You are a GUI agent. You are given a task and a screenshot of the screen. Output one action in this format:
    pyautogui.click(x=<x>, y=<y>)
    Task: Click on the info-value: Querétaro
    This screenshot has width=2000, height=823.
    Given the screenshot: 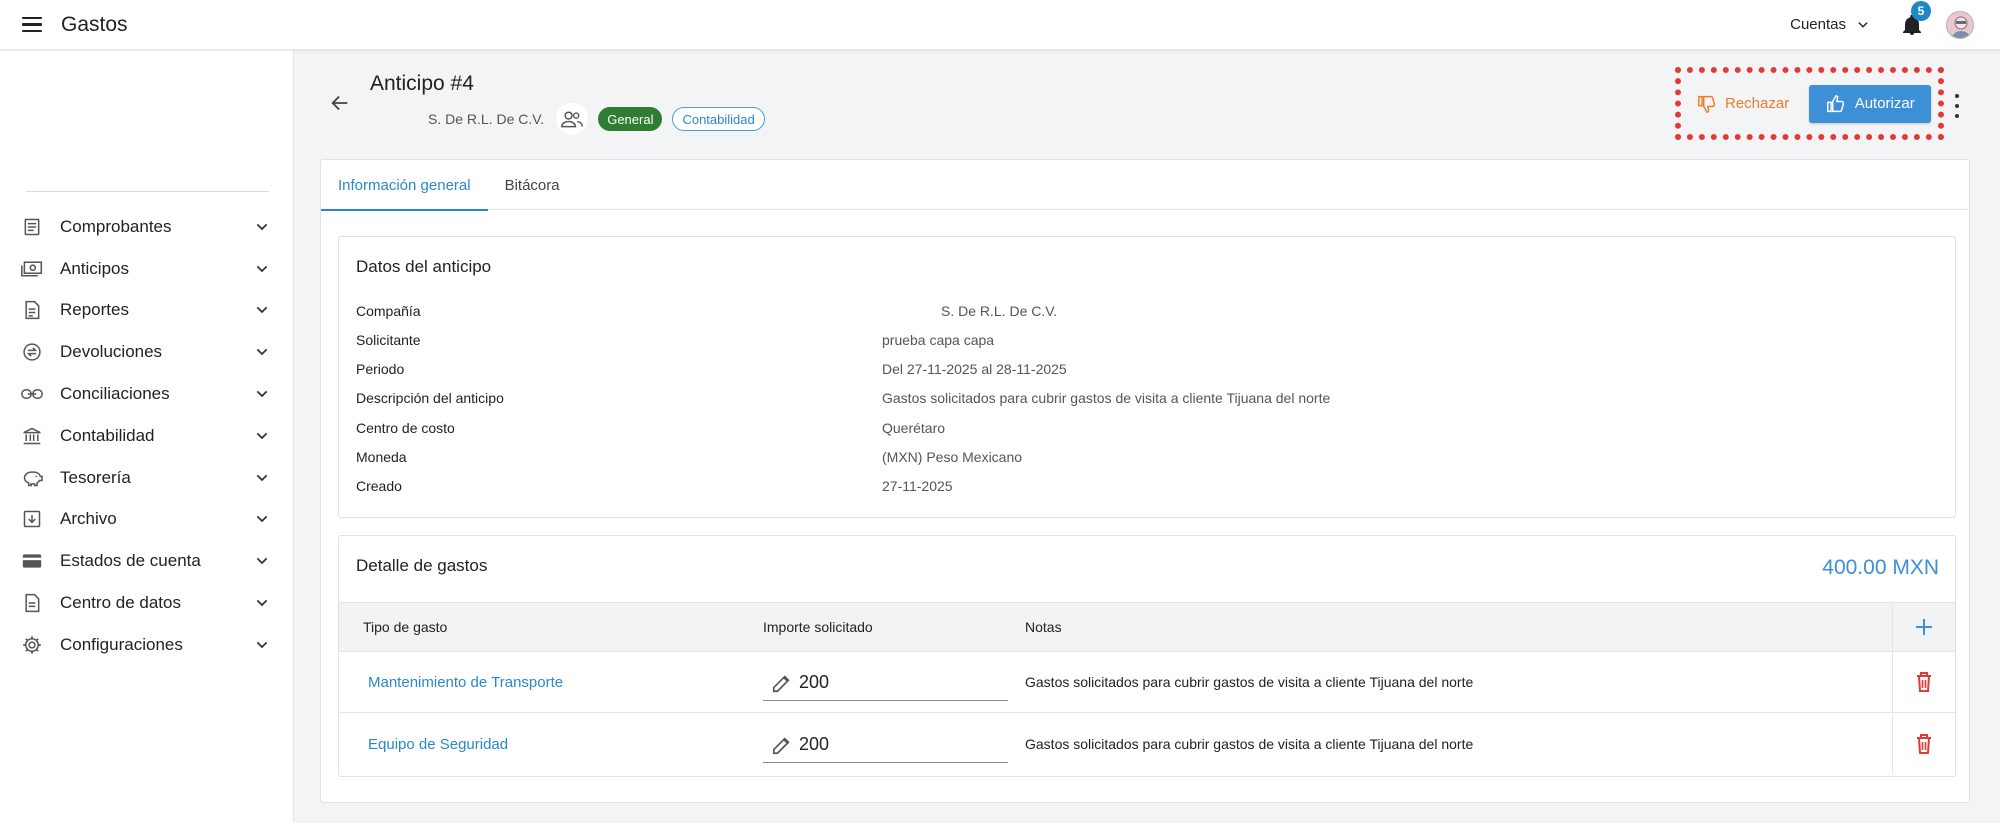 What is the action you would take?
    pyautogui.click(x=914, y=428)
    